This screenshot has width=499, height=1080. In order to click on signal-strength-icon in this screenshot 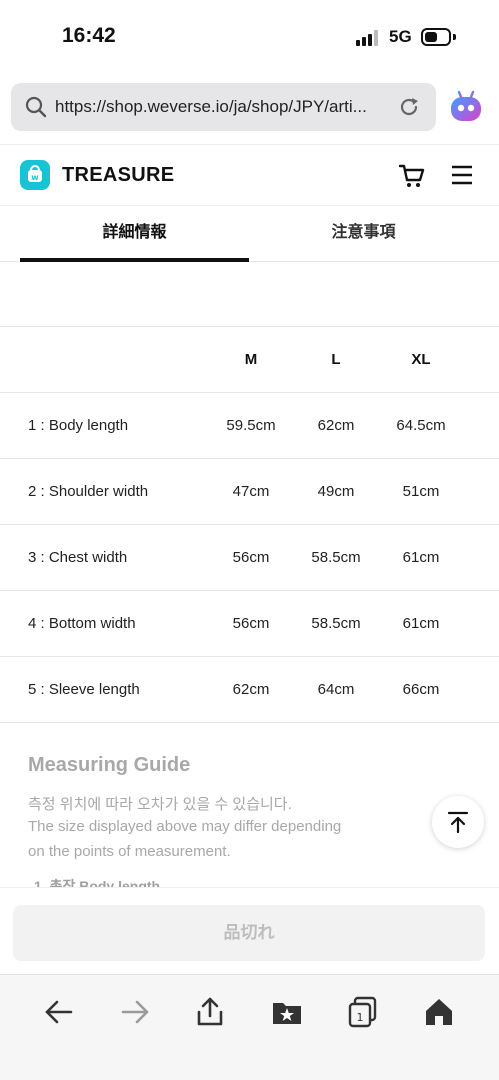, I will do `click(369, 38)`.